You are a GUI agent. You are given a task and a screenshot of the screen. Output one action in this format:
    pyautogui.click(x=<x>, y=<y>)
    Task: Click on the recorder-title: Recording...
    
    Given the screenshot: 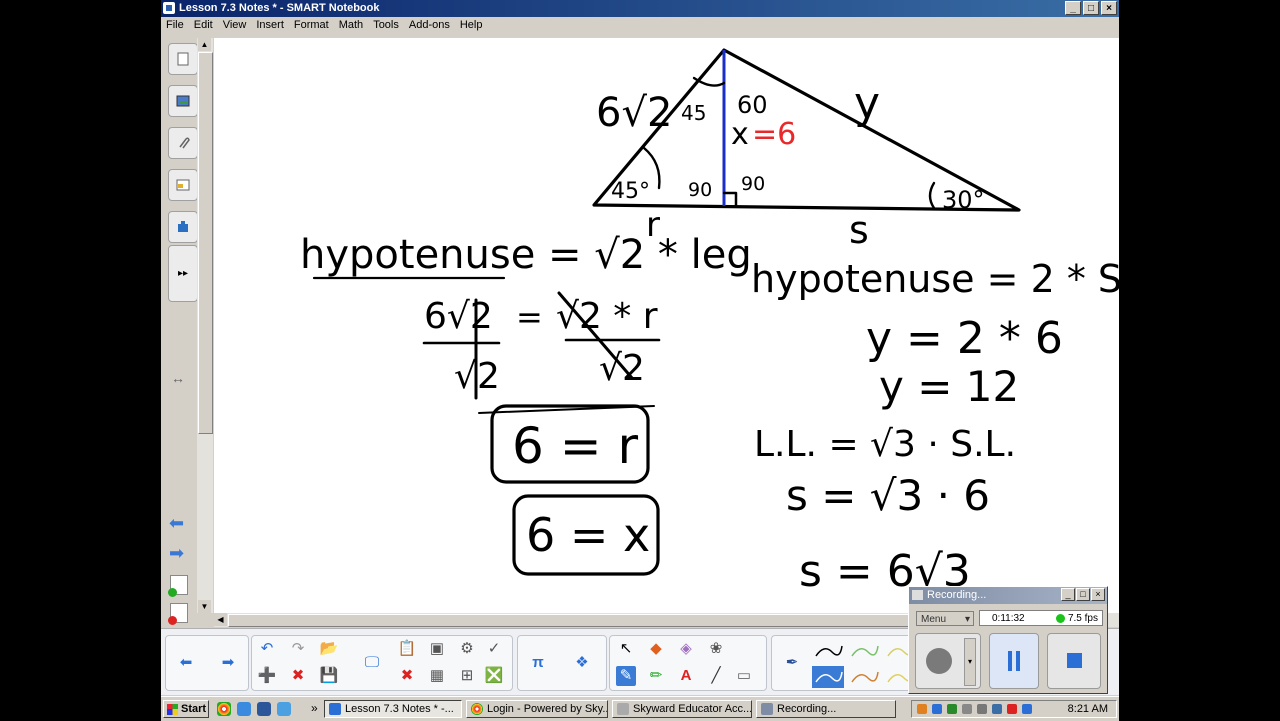 What is the action you would take?
    pyautogui.click(x=957, y=595)
    